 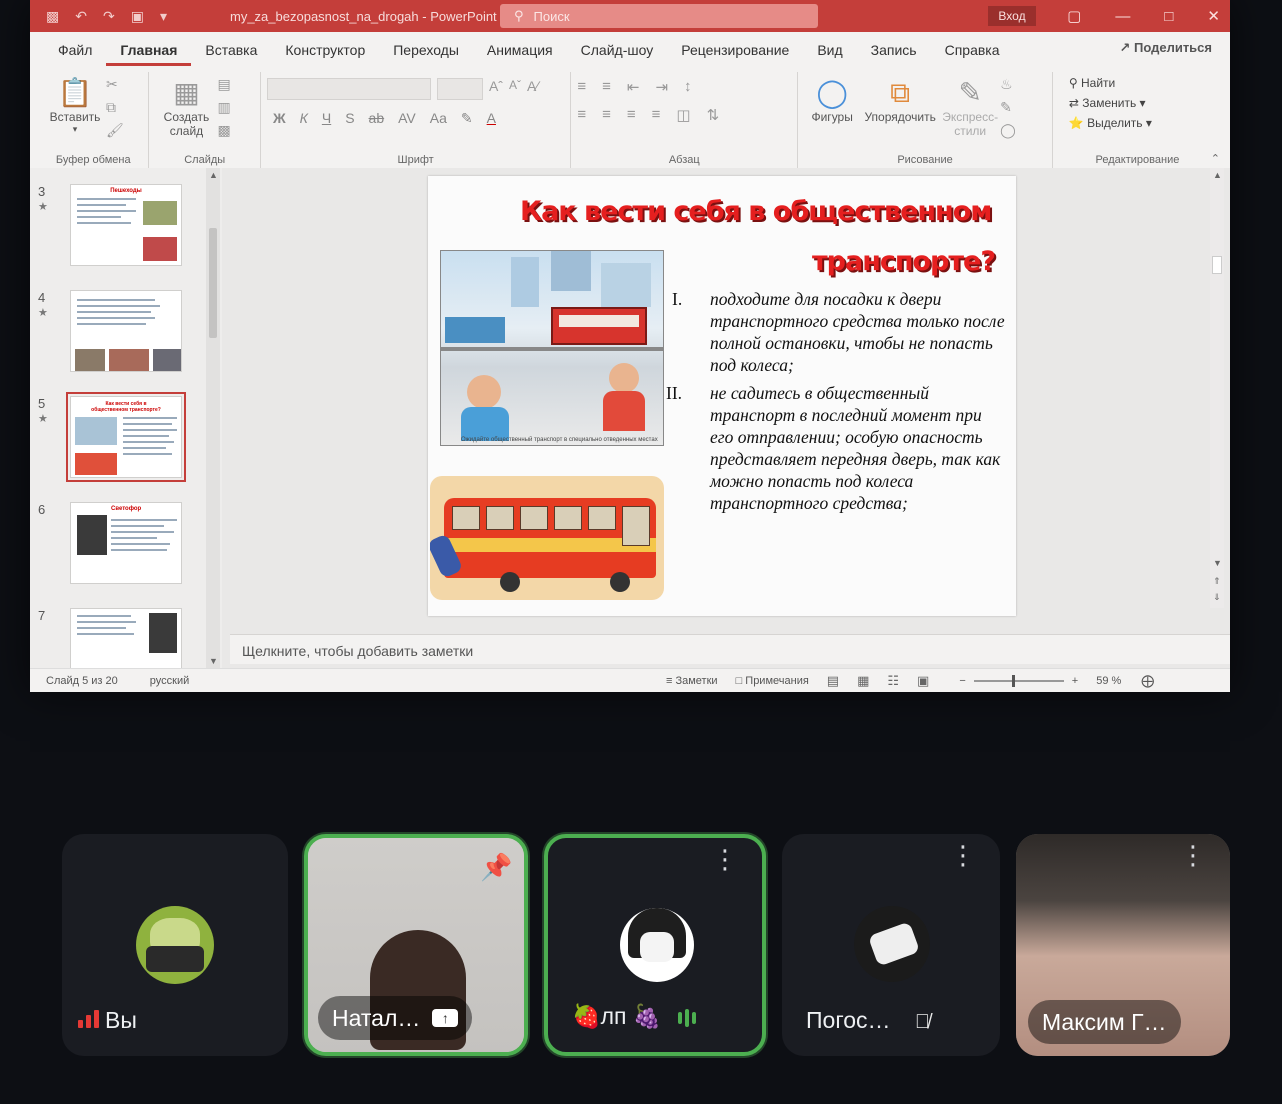 What do you see at coordinates (1013, 680) in the screenshot?
I see `zoom-slider-knob` at bounding box center [1013, 680].